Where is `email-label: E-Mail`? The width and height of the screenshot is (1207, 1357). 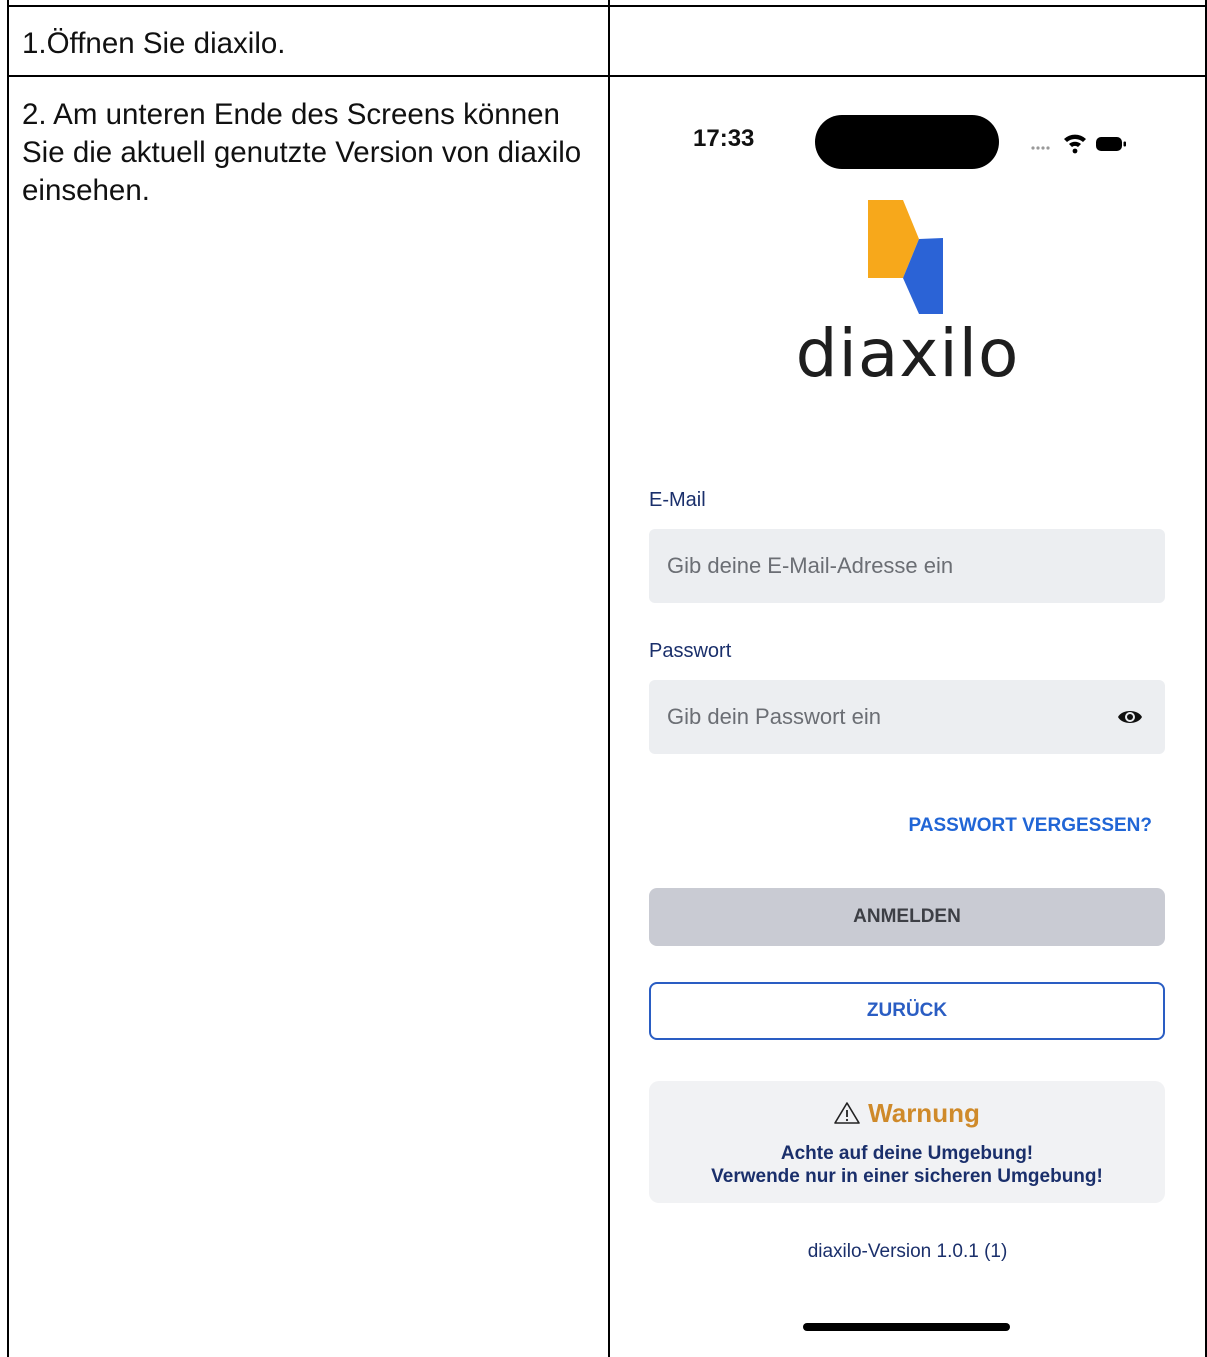
email-label: E-Mail is located at coordinates (677, 500).